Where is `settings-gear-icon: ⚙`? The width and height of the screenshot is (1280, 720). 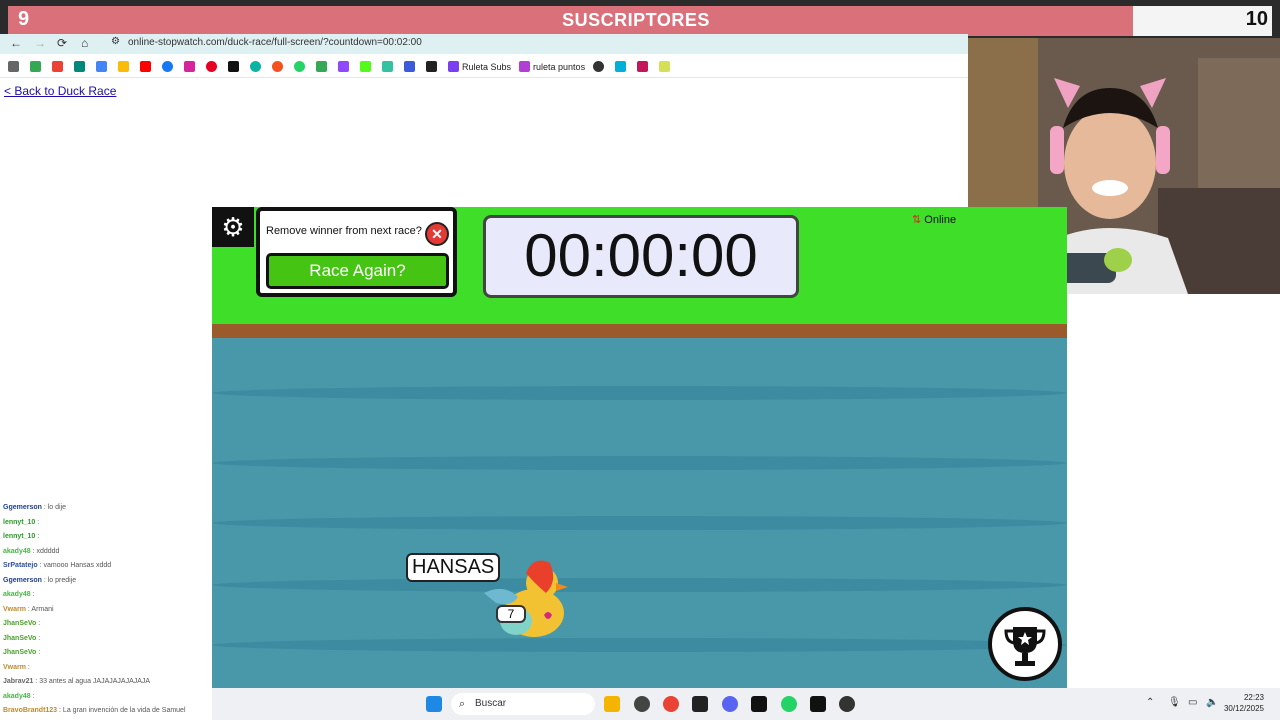
settings-gear-icon: ⚙ is located at coordinates (233, 227).